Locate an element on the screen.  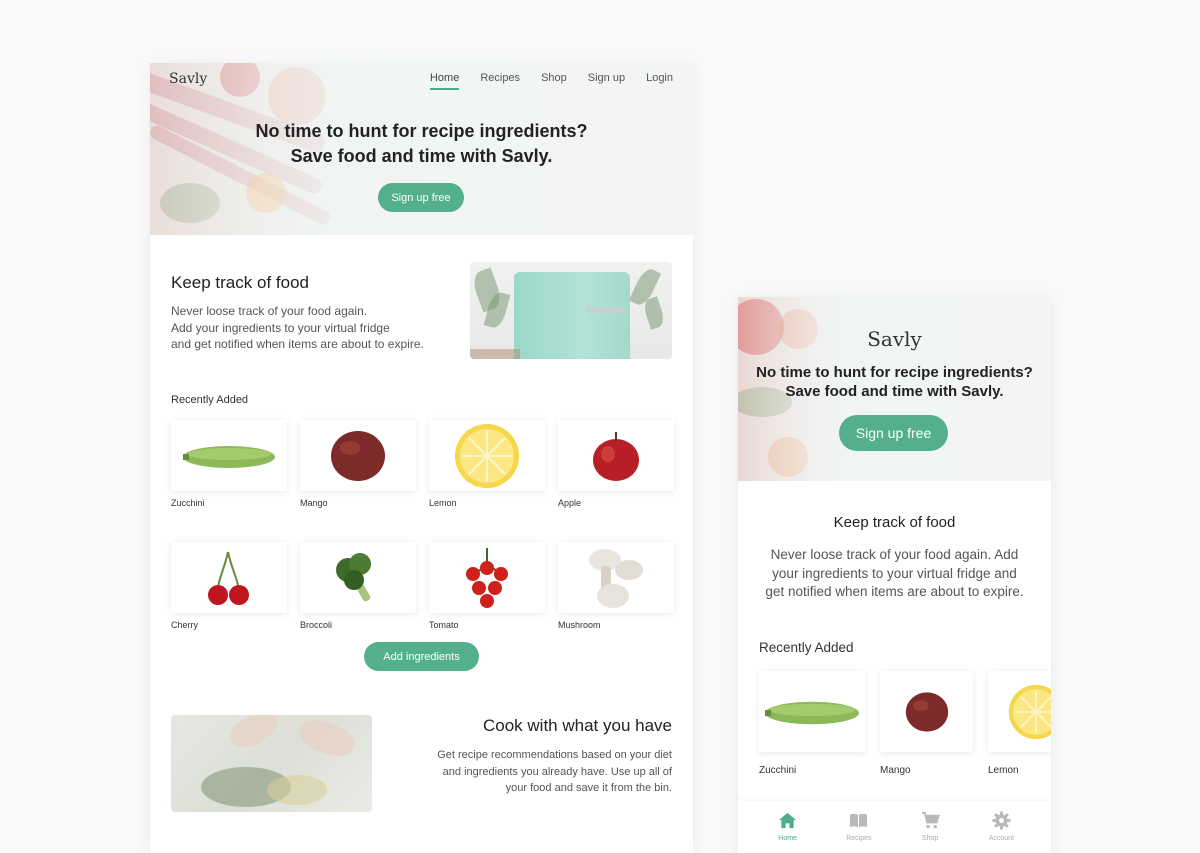
tab-shop-label: Shop is located at coordinates (930, 838).